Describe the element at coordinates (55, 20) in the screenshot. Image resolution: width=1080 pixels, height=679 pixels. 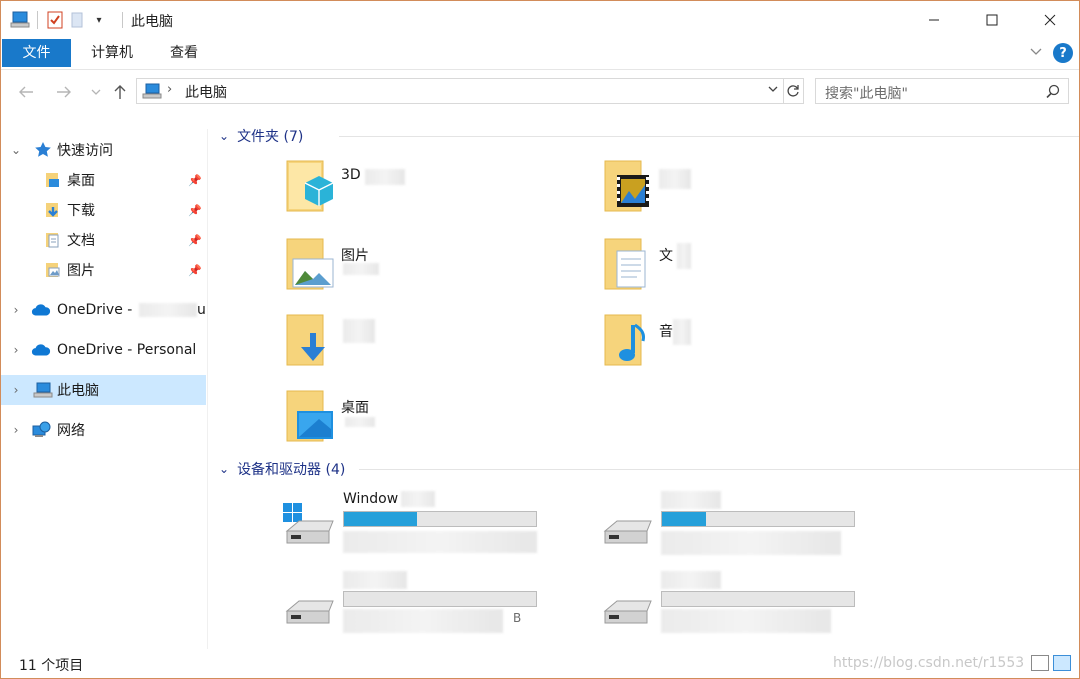
I see `properties-icon` at that location.